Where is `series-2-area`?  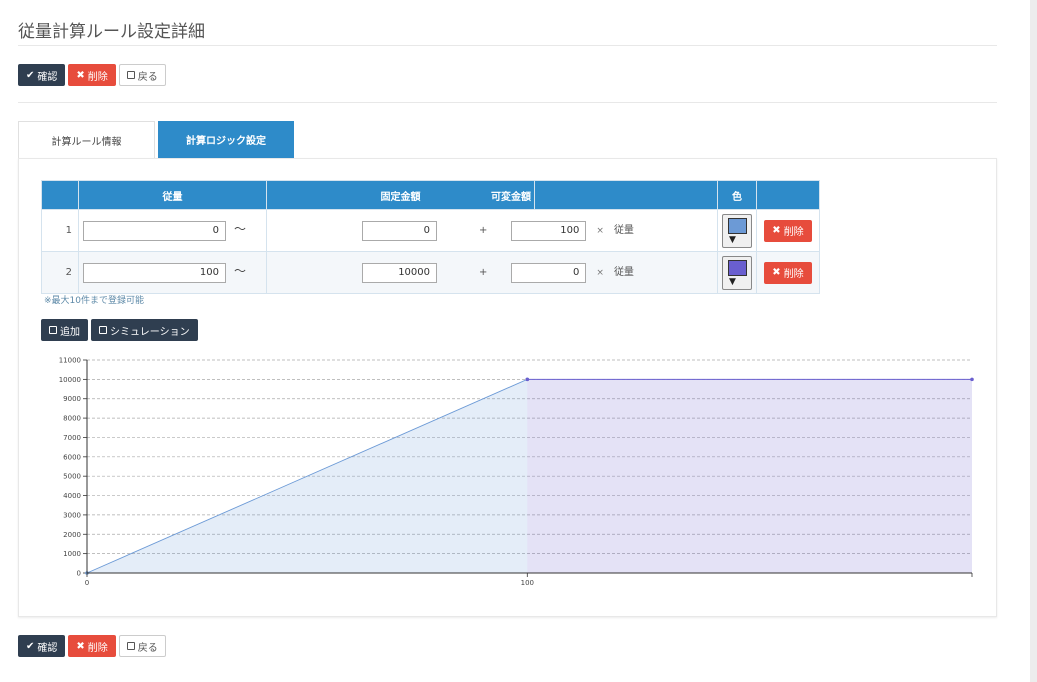 series-2-area is located at coordinates (749, 476).